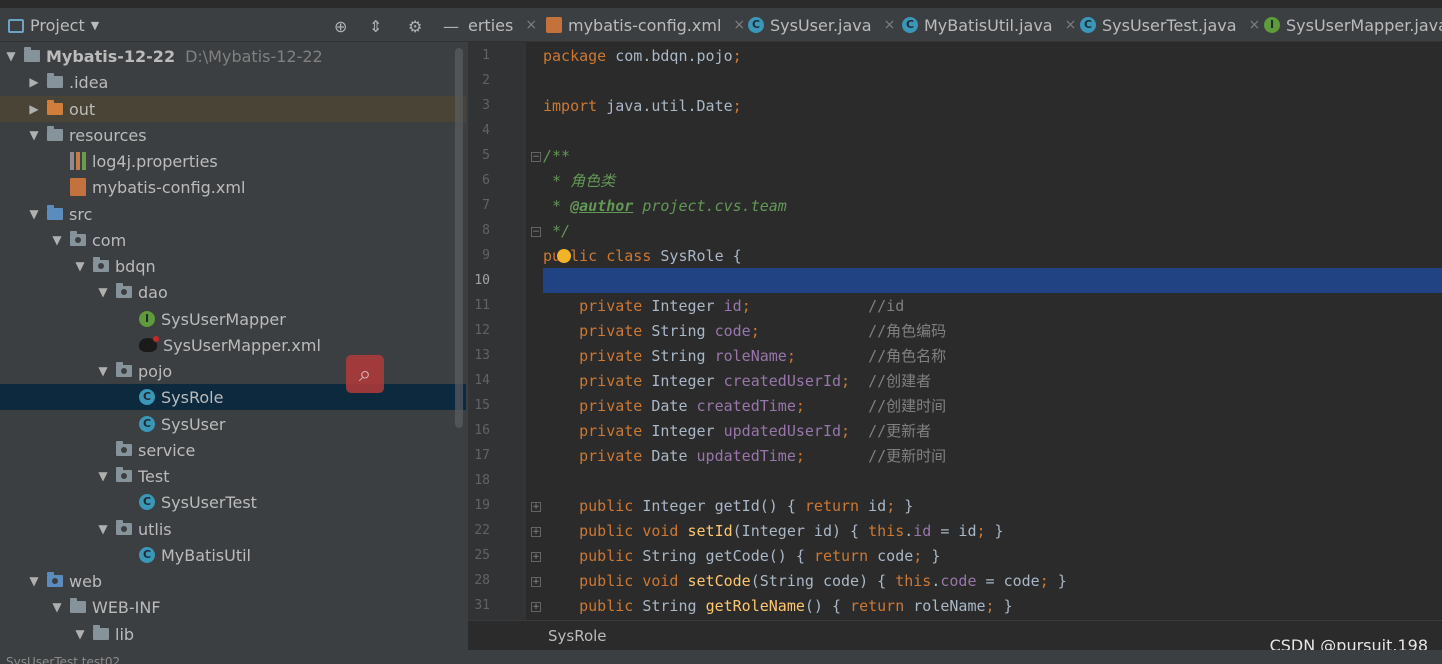 The width and height of the screenshot is (1442, 664). Describe the element at coordinates (642, 106) in the screenshot. I see `code-line: import java.util.Date;` at that location.